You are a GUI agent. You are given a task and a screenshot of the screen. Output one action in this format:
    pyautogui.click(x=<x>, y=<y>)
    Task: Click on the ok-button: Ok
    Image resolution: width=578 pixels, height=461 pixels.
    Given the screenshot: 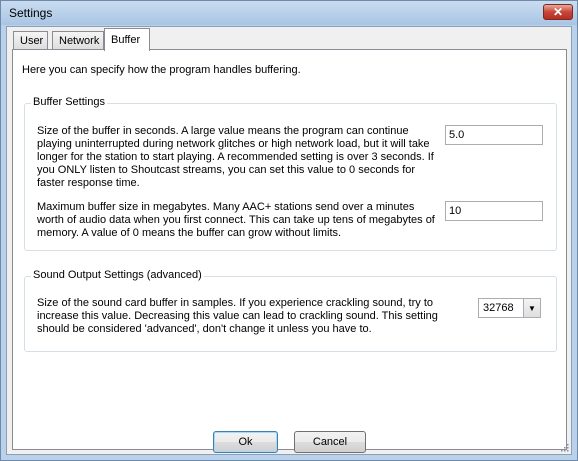 What is the action you would take?
    pyautogui.click(x=245, y=442)
    